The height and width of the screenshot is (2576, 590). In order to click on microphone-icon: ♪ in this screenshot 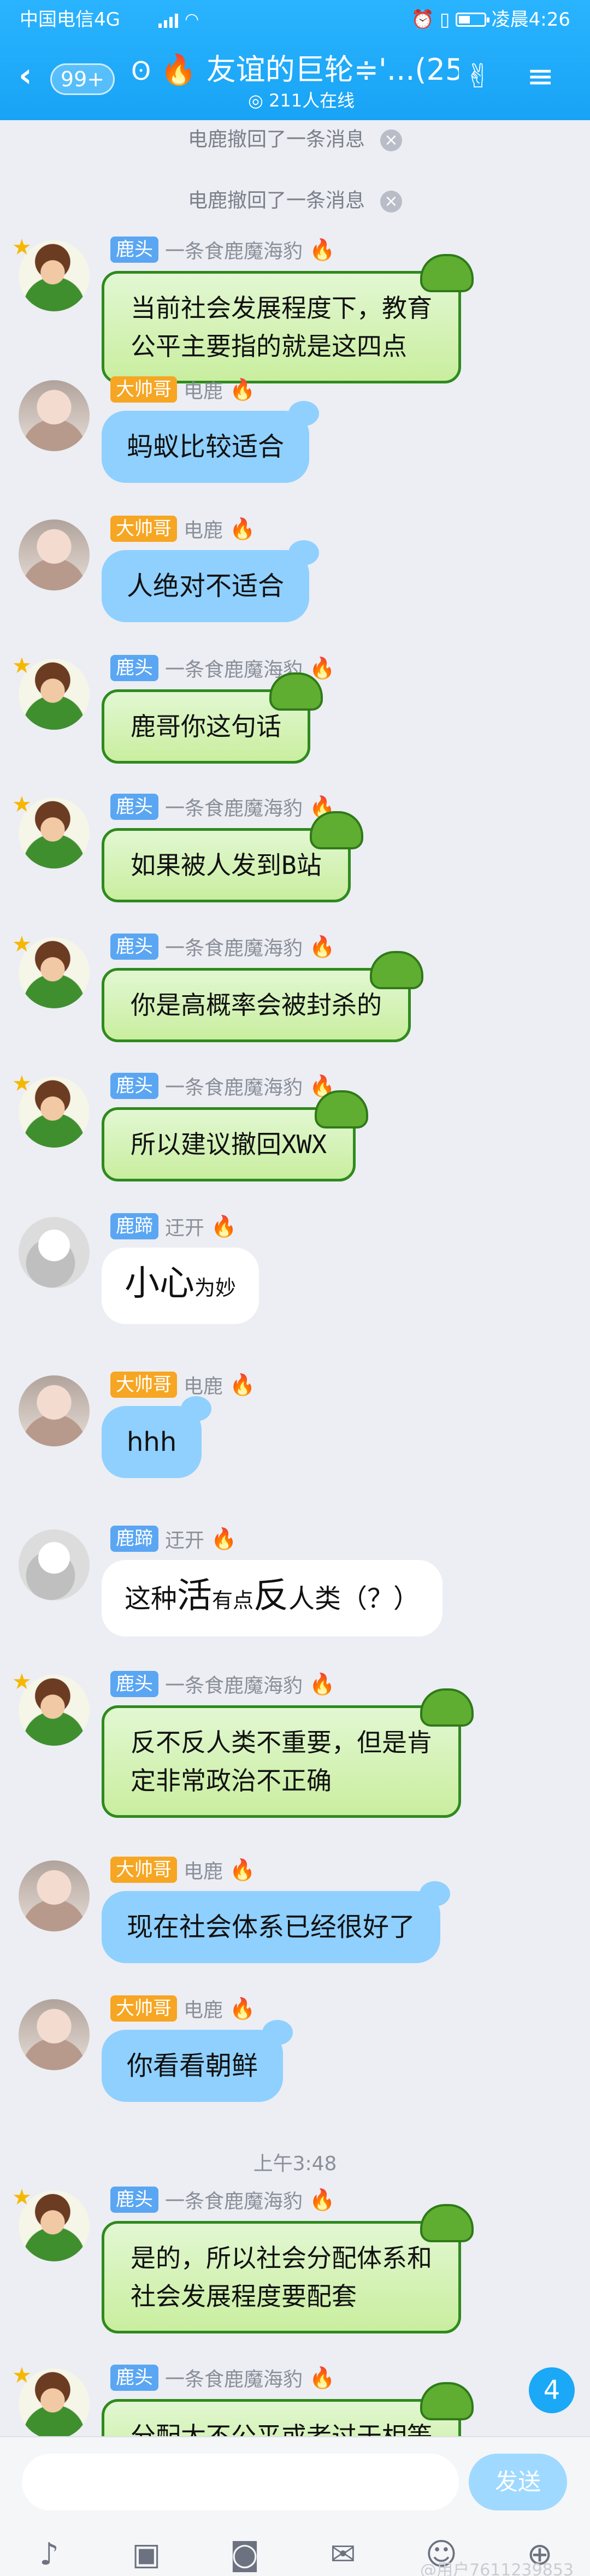, I will do `click(49, 2555)`.